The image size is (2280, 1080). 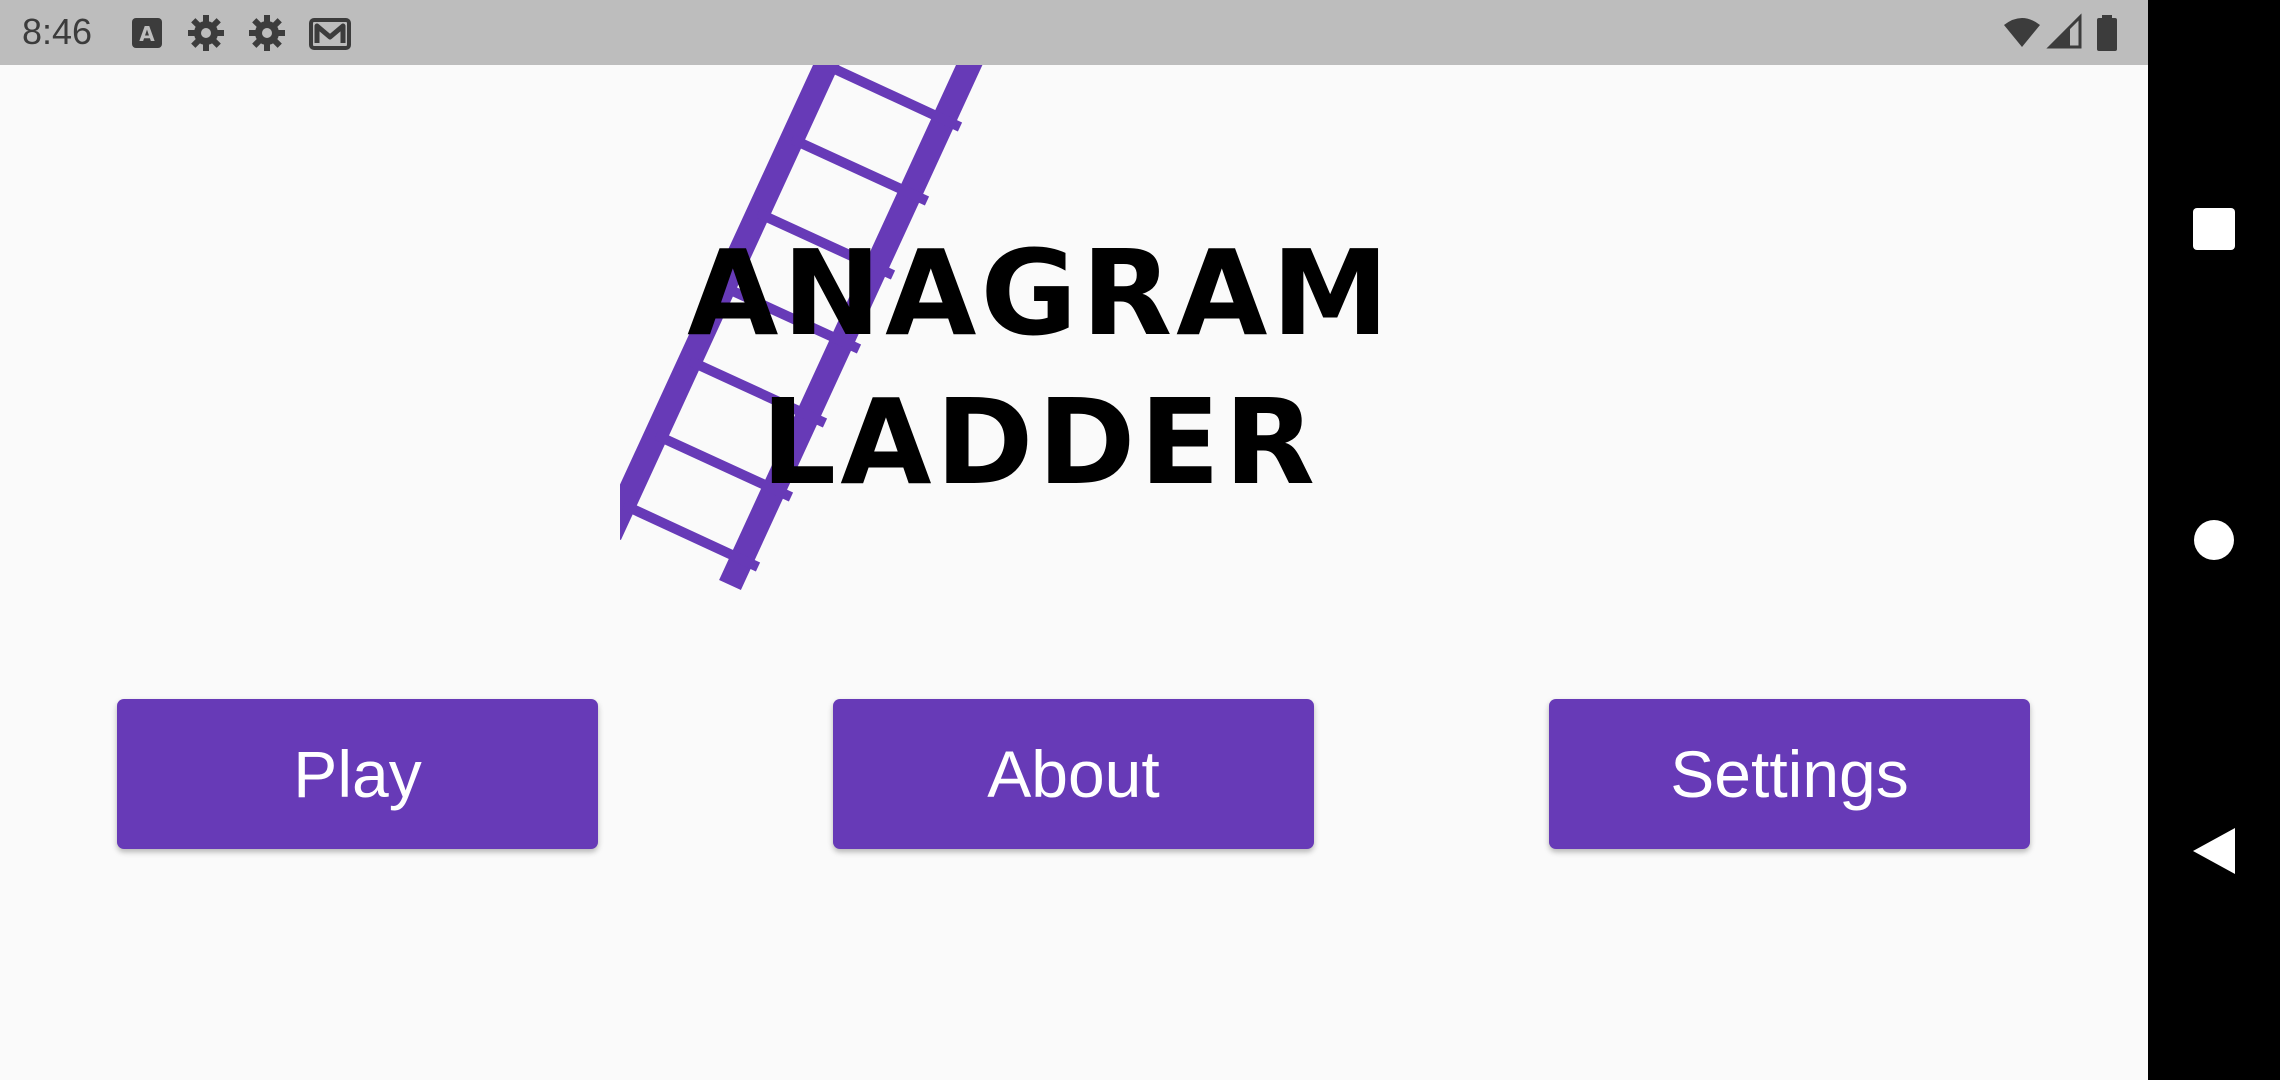 I want to click on svg-text: A, so click(x=147, y=34).